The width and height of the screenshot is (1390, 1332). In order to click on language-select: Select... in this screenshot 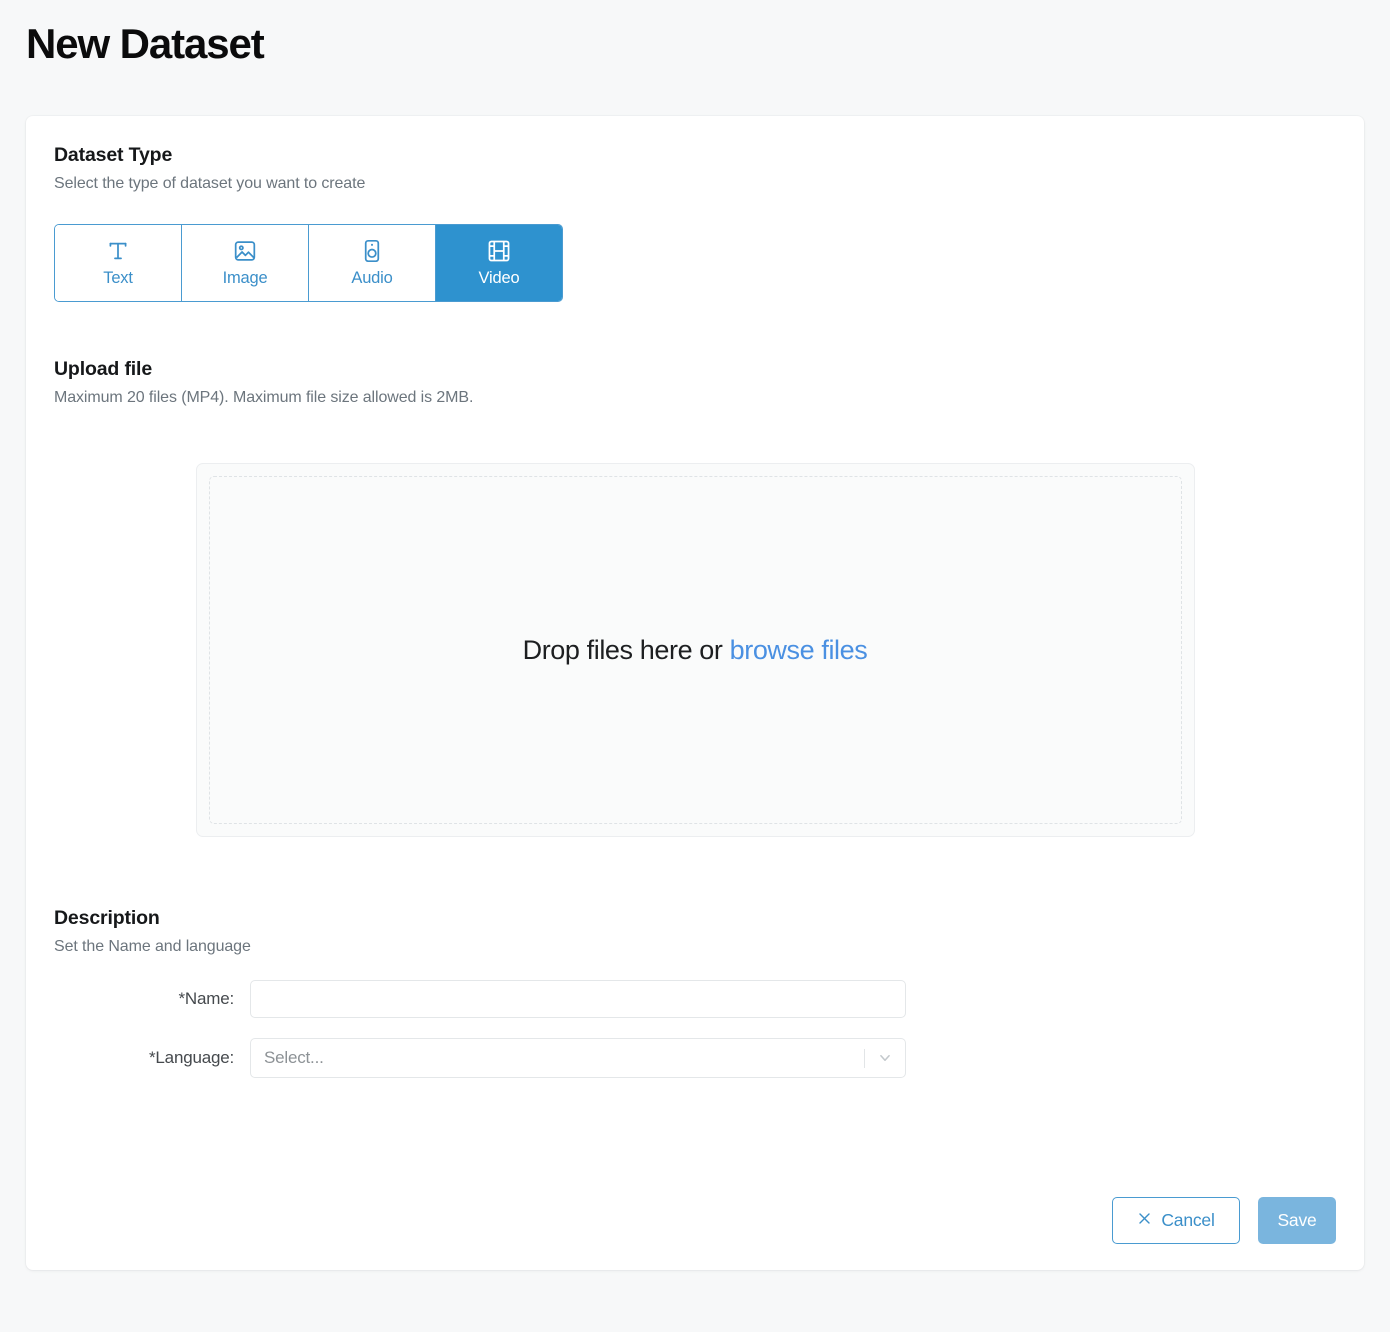, I will do `click(578, 1058)`.